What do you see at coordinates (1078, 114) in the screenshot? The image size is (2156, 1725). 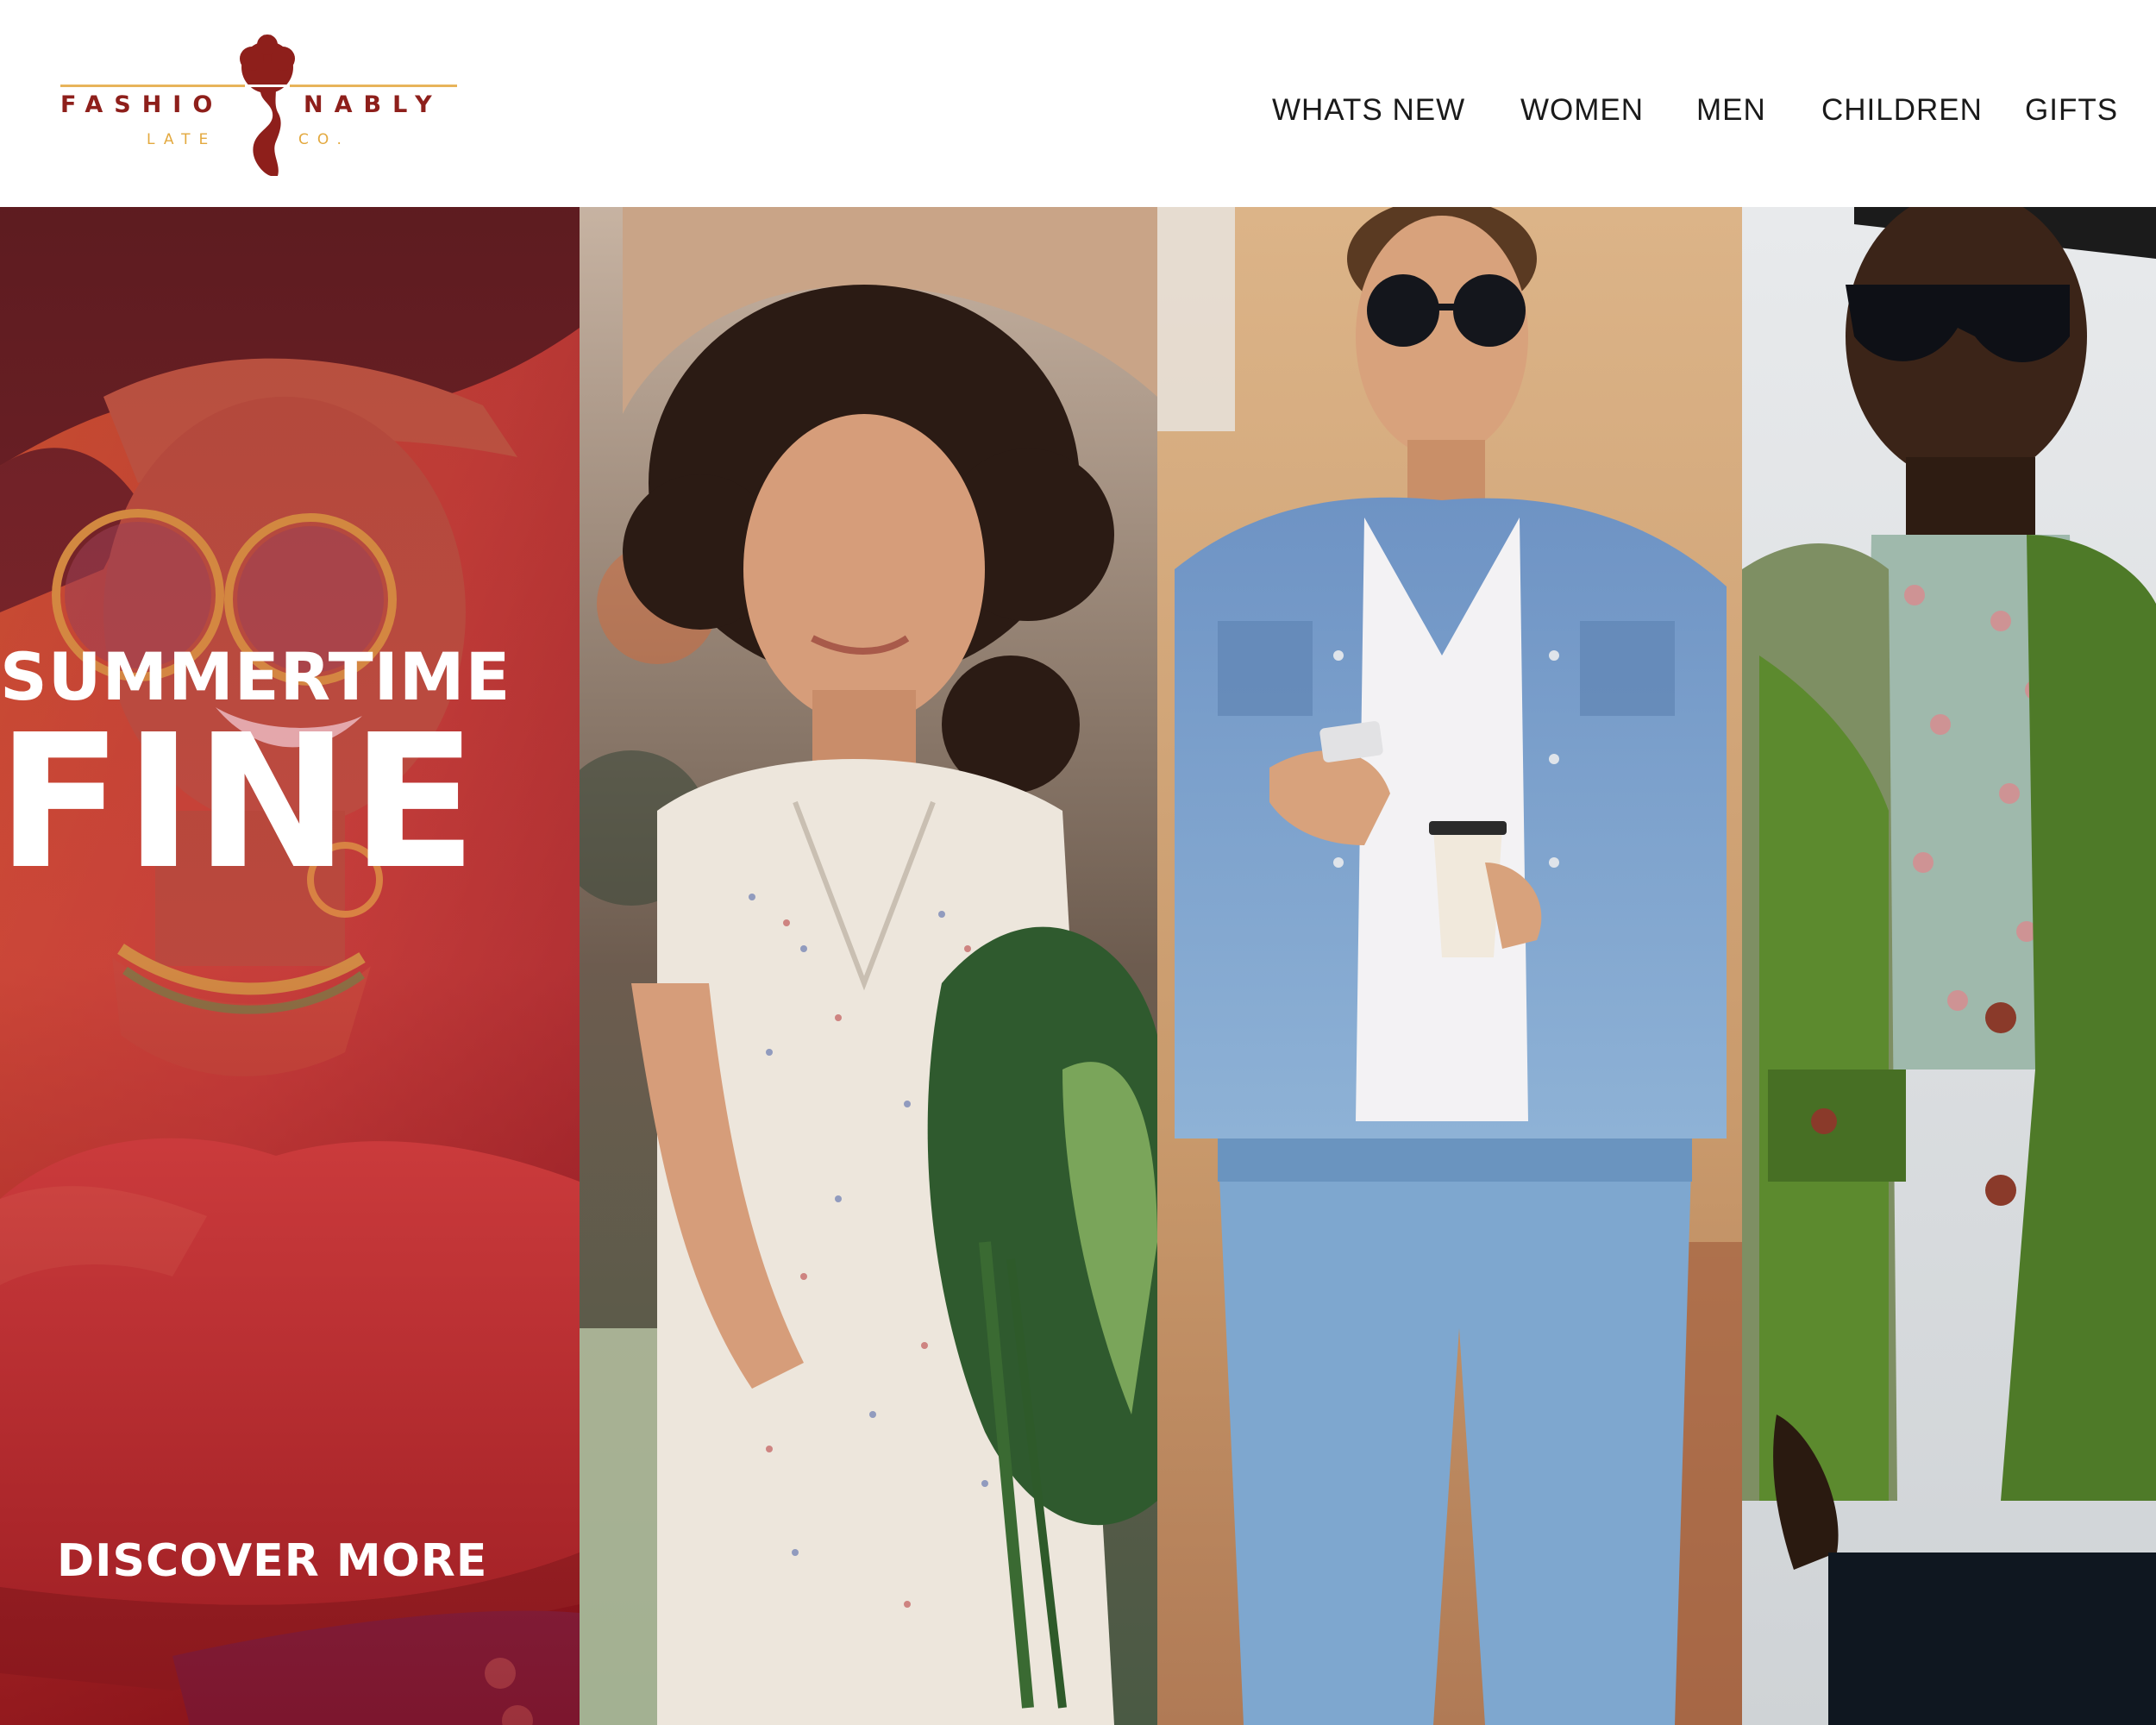 I see `main-nav: WHATS NEW WOMEN MEN CHILDREN GIFTS` at bounding box center [1078, 114].